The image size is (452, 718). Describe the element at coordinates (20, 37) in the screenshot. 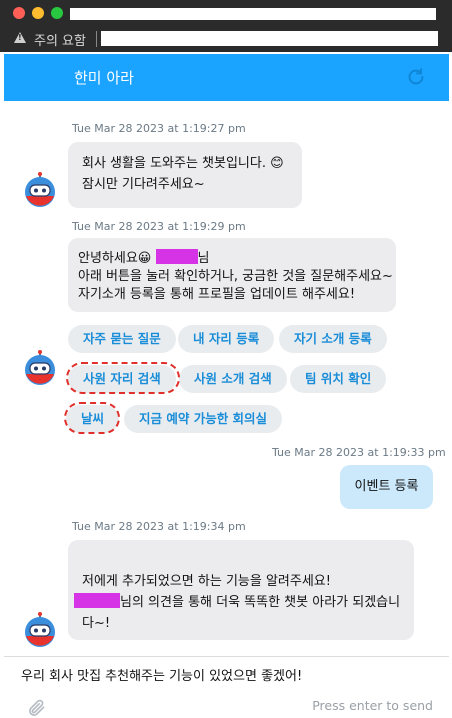

I see `warning-icon` at that location.